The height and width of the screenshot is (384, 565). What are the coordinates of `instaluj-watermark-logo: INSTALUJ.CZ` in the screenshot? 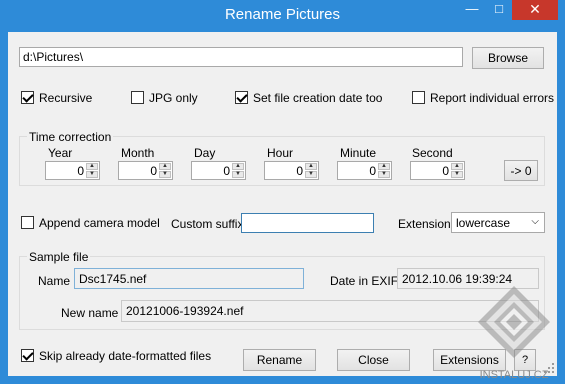 It's located at (514, 333).